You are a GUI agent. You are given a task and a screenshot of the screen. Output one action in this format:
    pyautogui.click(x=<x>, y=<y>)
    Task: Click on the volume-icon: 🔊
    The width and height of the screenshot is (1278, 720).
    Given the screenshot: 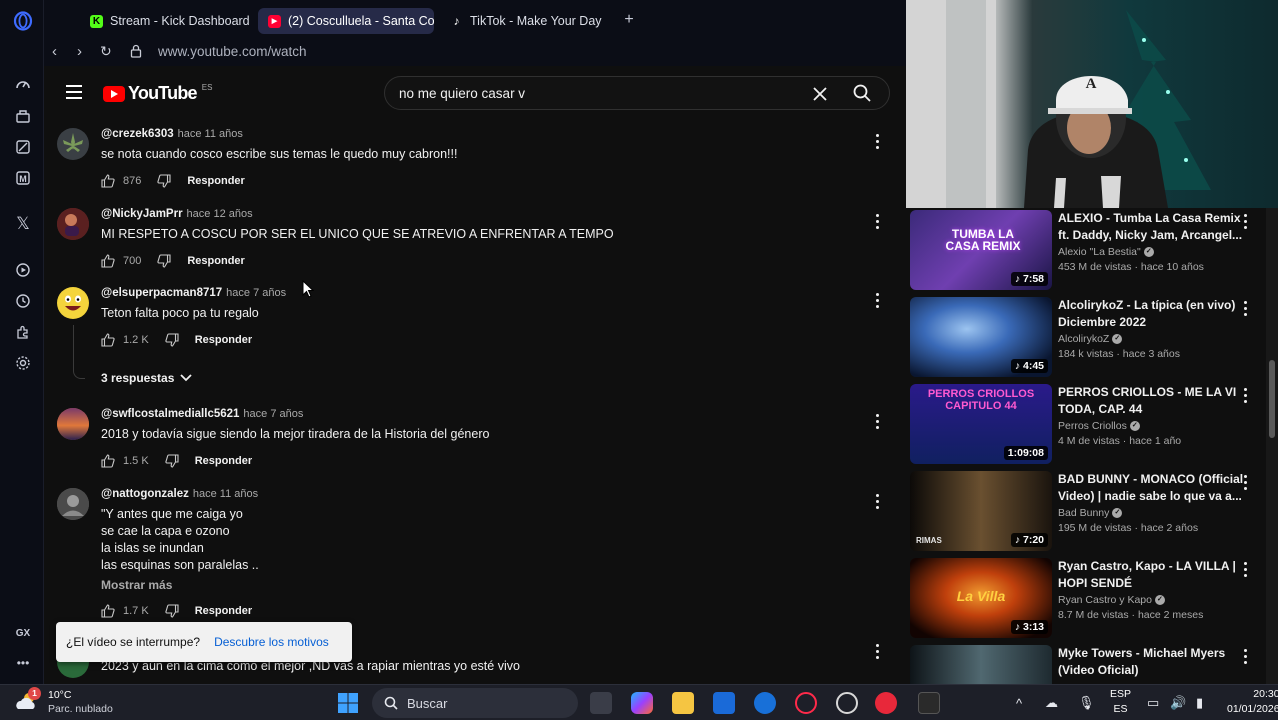 What is the action you would take?
    pyautogui.click(x=1178, y=702)
    